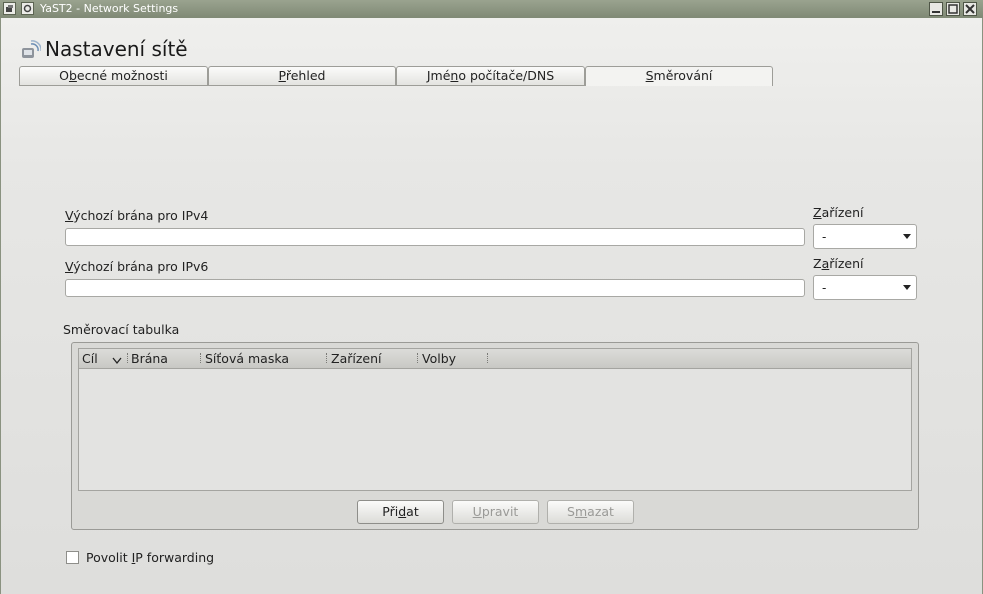  What do you see at coordinates (149, 358) in the screenshot?
I see `column-header-gateway: Brána` at bounding box center [149, 358].